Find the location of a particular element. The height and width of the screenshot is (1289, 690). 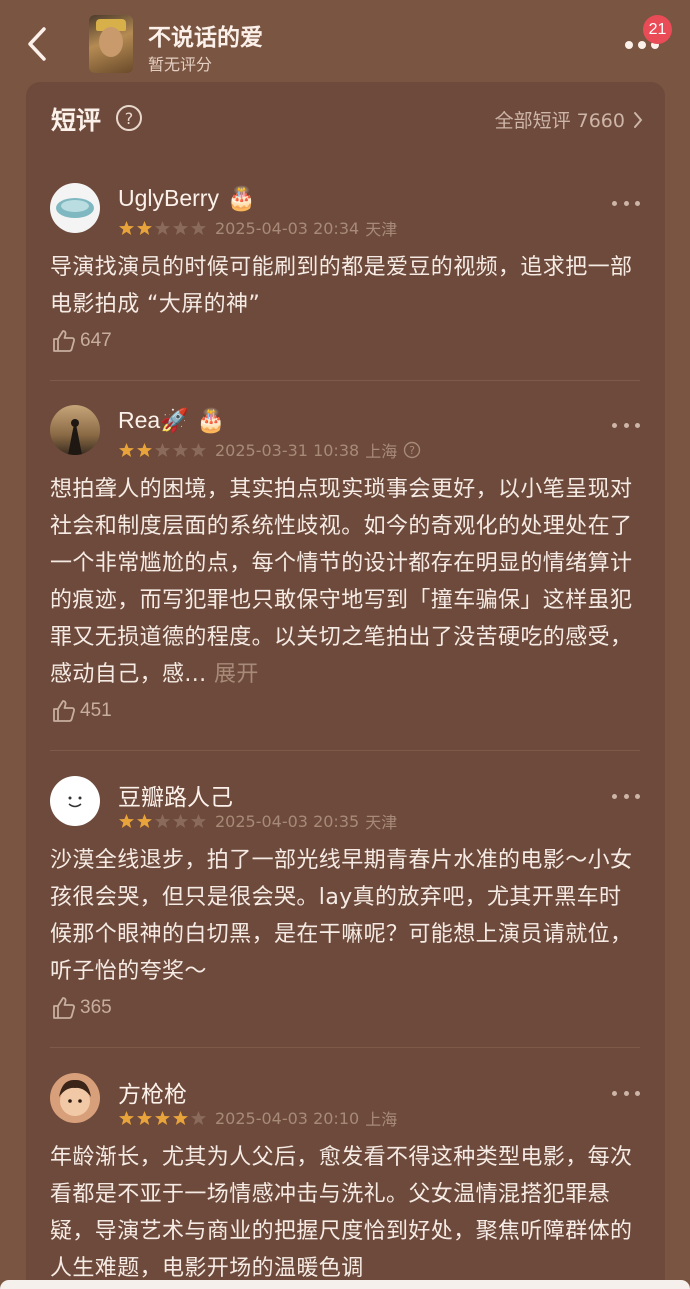

like-count: 365 is located at coordinates (96, 1007).